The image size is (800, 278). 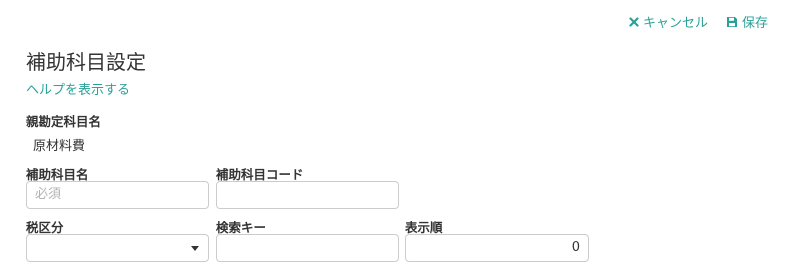 I want to click on display-order-input: 0, so click(x=497, y=248).